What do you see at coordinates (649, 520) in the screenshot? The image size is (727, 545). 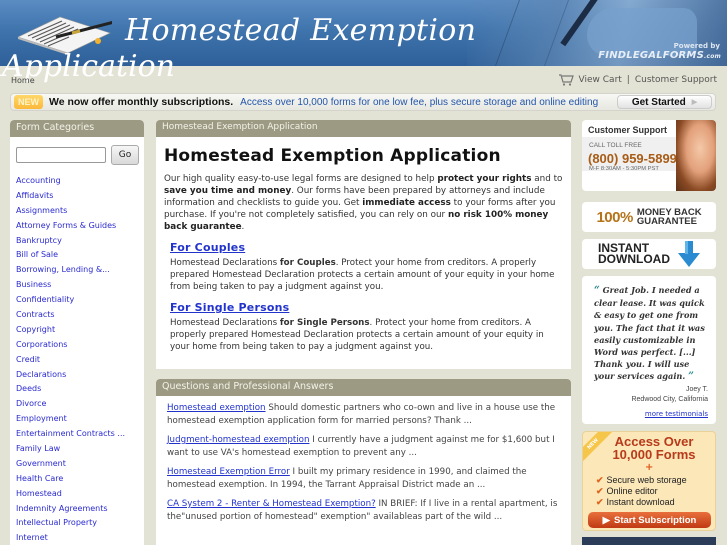 I see `start-subscription-button: ▶ Start Subscription` at bounding box center [649, 520].